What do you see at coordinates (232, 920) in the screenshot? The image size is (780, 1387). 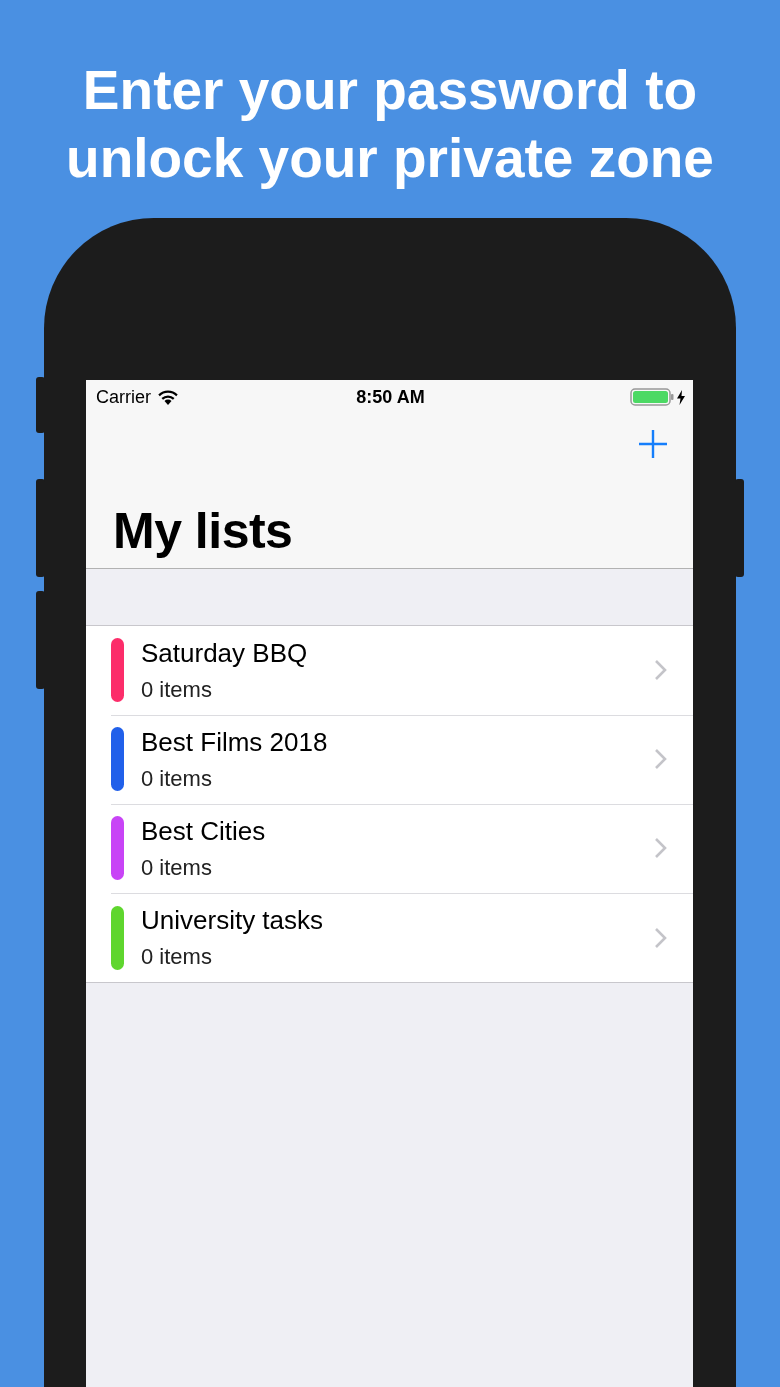 I see `list-name: University tasks` at bounding box center [232, 920].